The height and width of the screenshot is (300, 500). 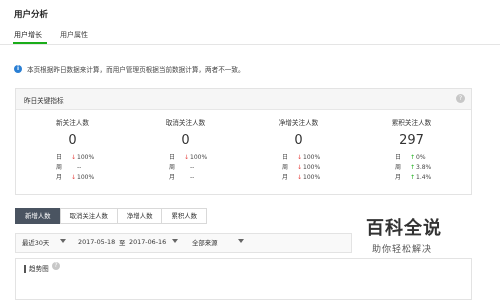 I want to click on segment-unfollows: 取消关注人数, so click(x=88, y=216).